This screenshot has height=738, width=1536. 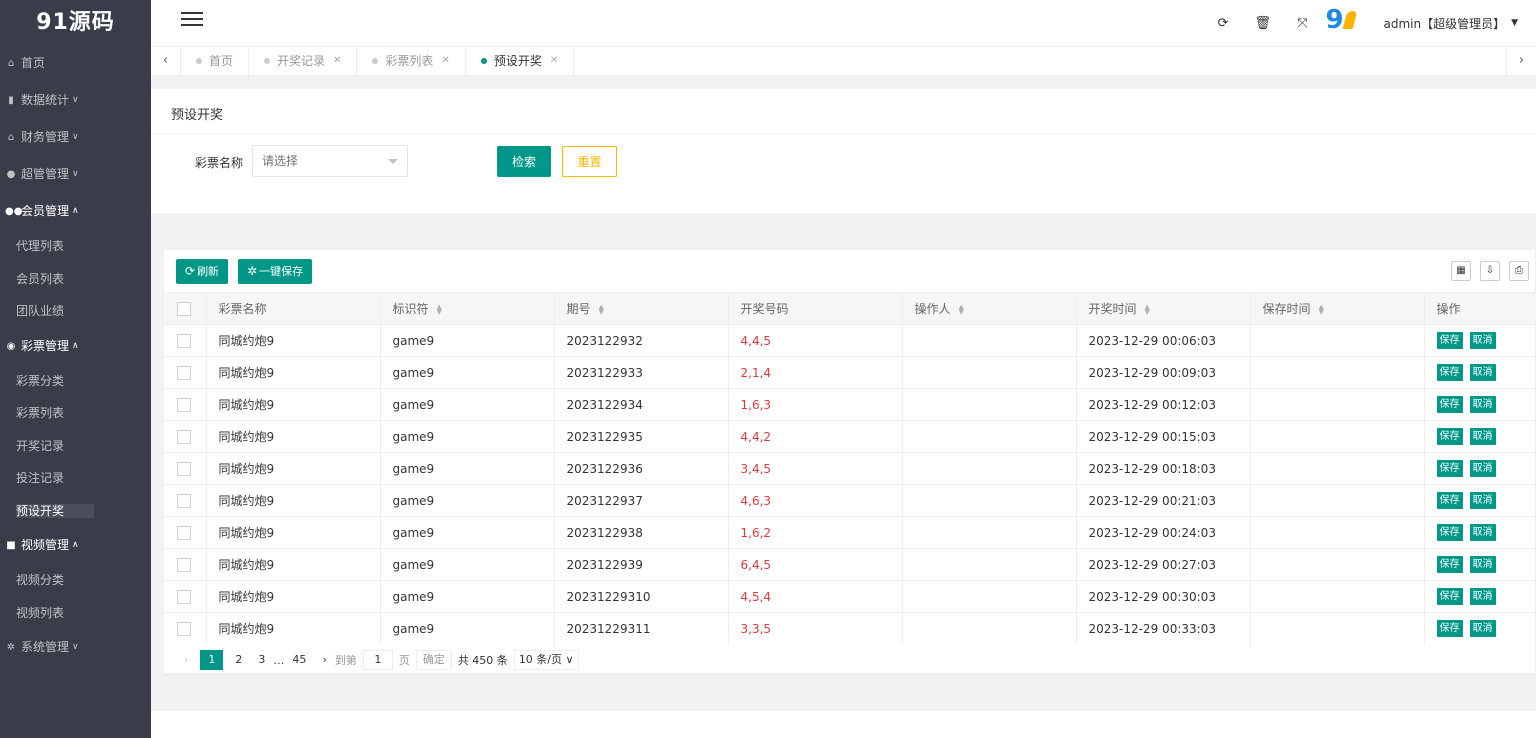 I want to click on tabs-scroll-left-icon: ‹, so click(x=166, y=61).